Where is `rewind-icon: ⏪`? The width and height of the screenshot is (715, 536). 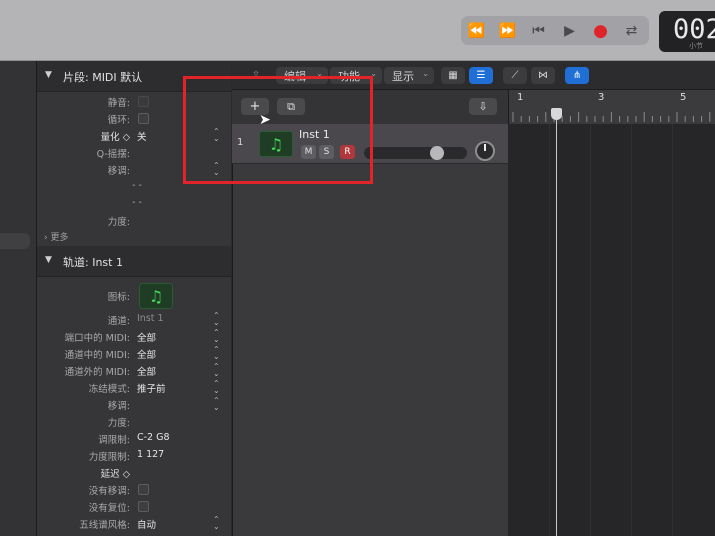 rewind-icon: ⏪ is located at coordinates (476, 30).